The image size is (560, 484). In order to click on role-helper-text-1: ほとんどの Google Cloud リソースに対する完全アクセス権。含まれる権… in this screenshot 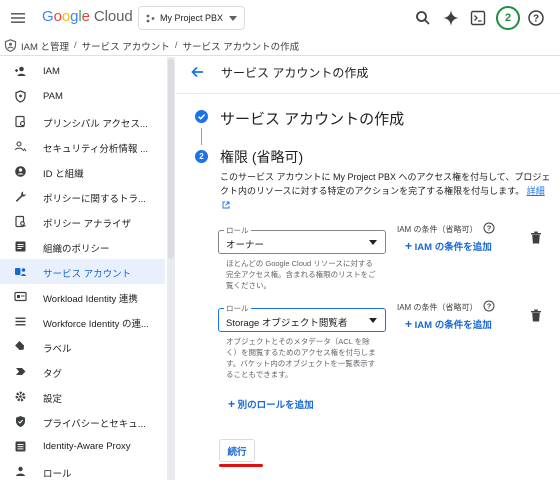, I will do `click(301, 274)`.